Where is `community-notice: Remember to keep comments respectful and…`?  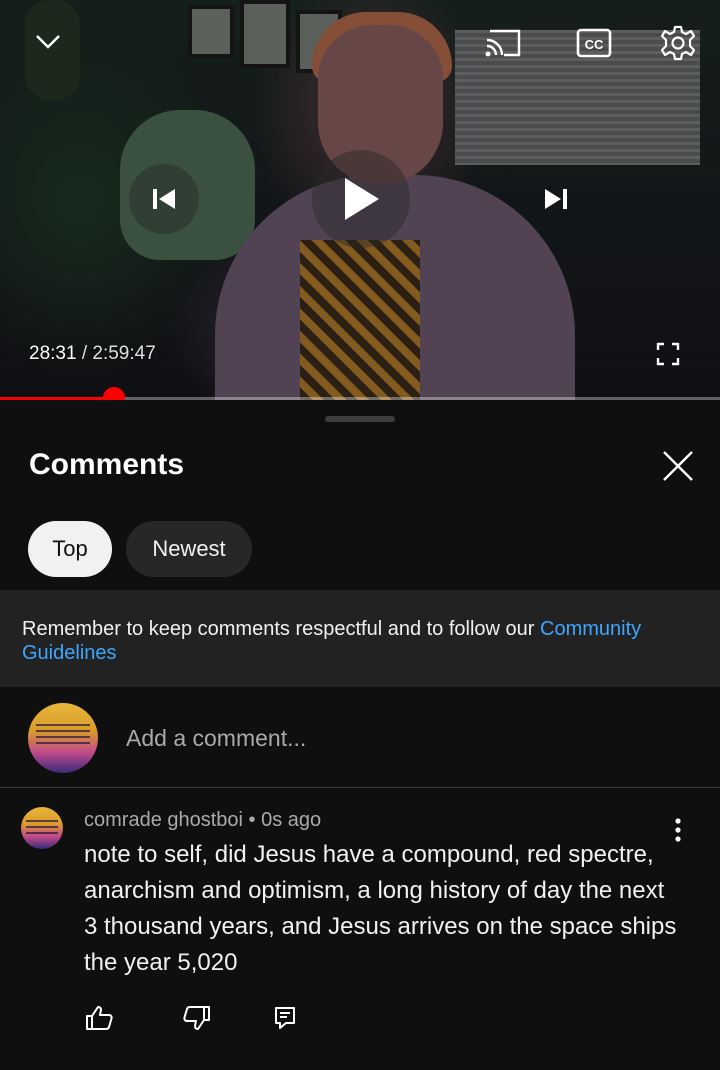
community-notice: Remember to keep comments respectful and… is located at coordinates (360, 638).